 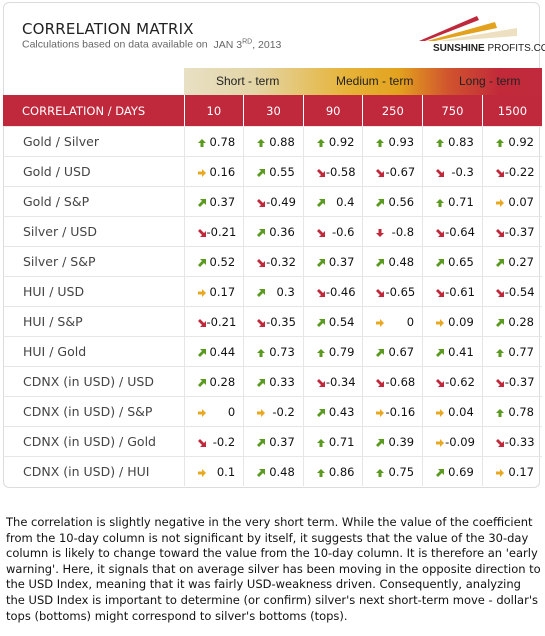 I want to click on correlation-value: -0.34, so click(x=340, y=381).